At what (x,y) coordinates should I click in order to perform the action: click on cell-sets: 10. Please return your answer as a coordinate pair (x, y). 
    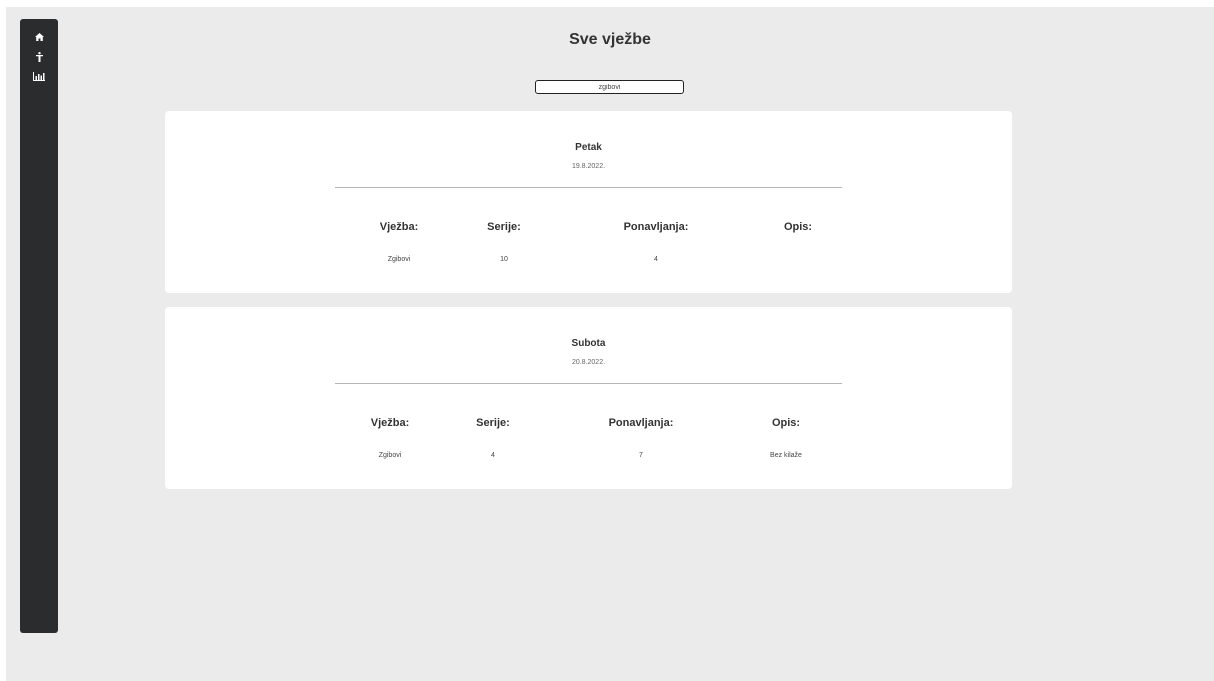
    Looking at the image, I should click on (504, 259).